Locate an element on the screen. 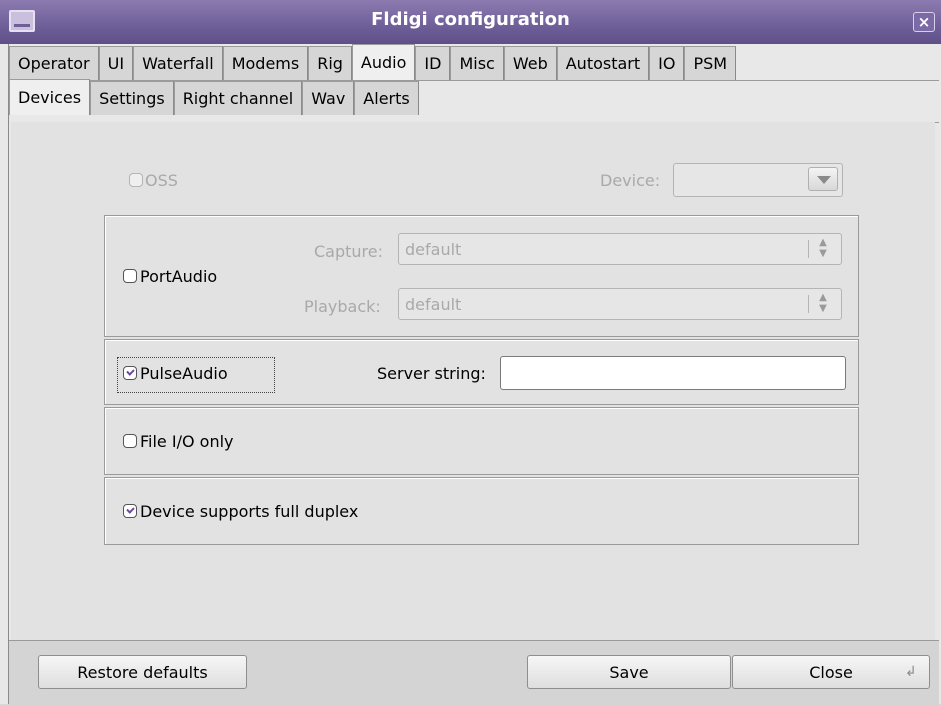 This screenshot has height=705, width=941. fileio-label: File I/O only is located at coordinates (187, 441).